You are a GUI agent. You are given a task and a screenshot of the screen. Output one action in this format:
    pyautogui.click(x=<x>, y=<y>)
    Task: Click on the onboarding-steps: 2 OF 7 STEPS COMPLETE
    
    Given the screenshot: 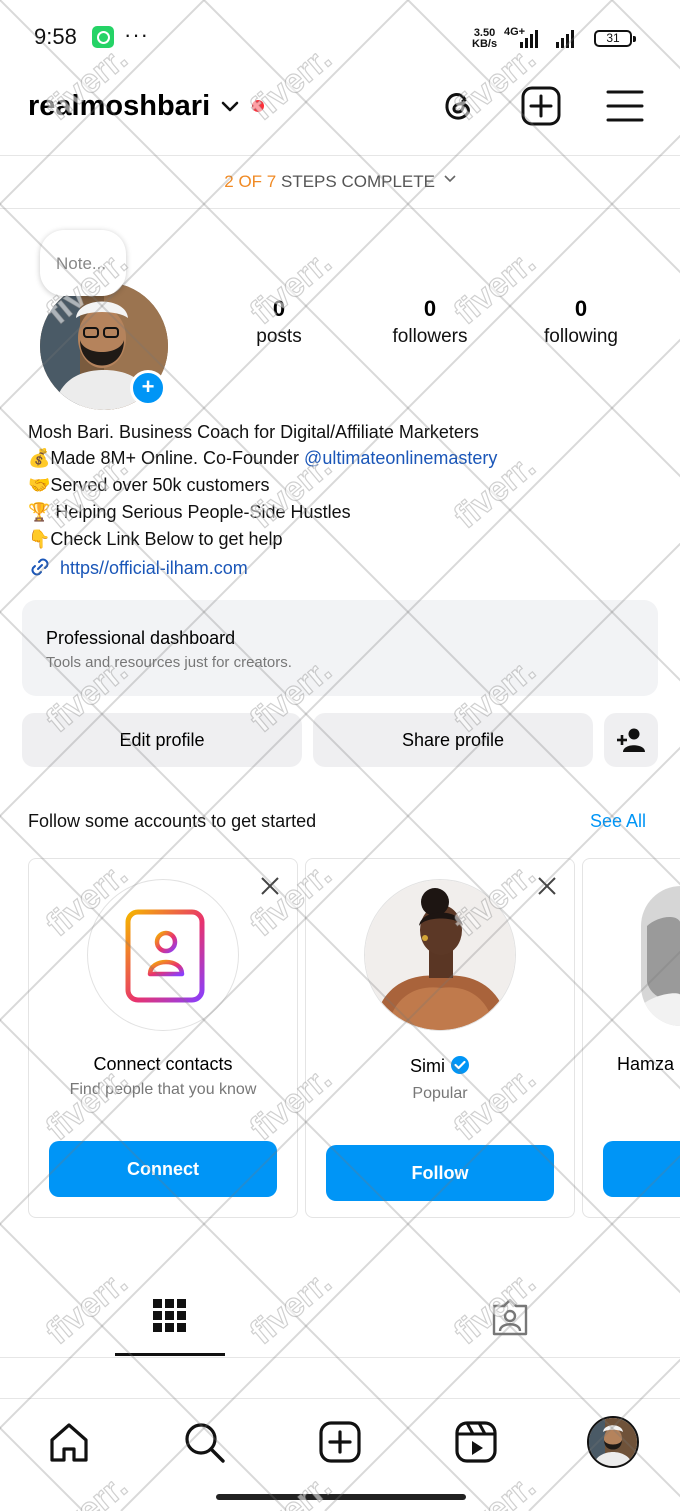 What is the action you would take?
    pyautogui.click(x=340, y=182)
    